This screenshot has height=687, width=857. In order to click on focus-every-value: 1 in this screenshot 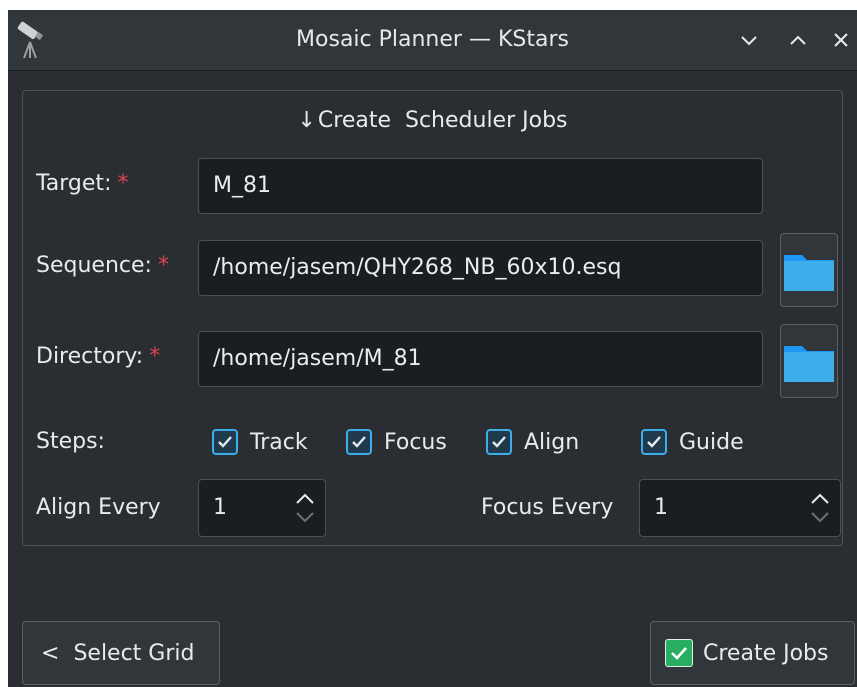, I will do `click(661, 507)`.